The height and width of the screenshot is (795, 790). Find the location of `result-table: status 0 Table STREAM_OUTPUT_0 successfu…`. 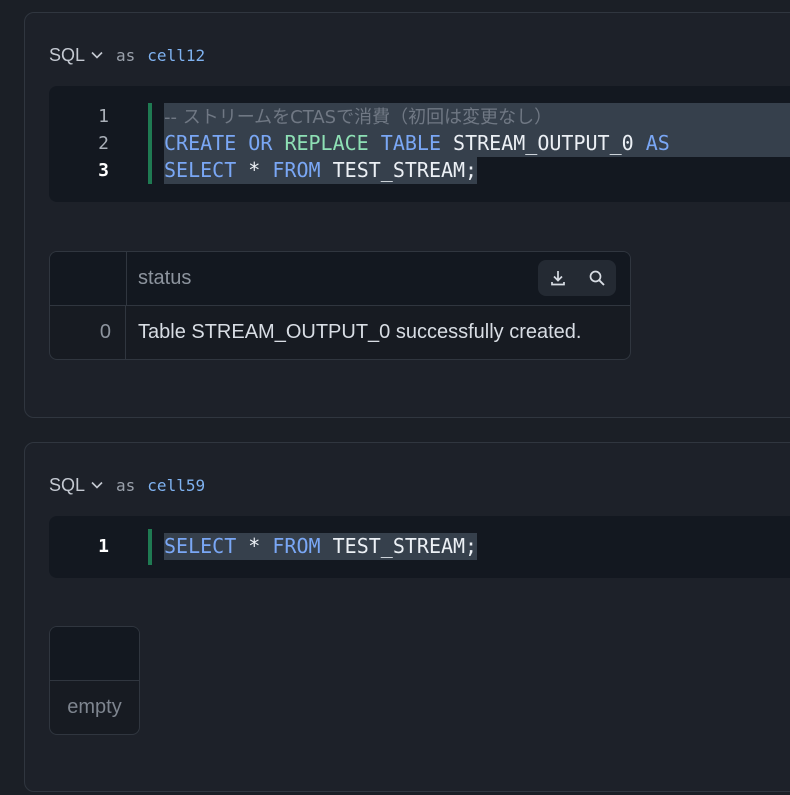

result-table: status 0 Table STREAM_OUTPUT_0 successfu… is located at coordinates (340, 305).